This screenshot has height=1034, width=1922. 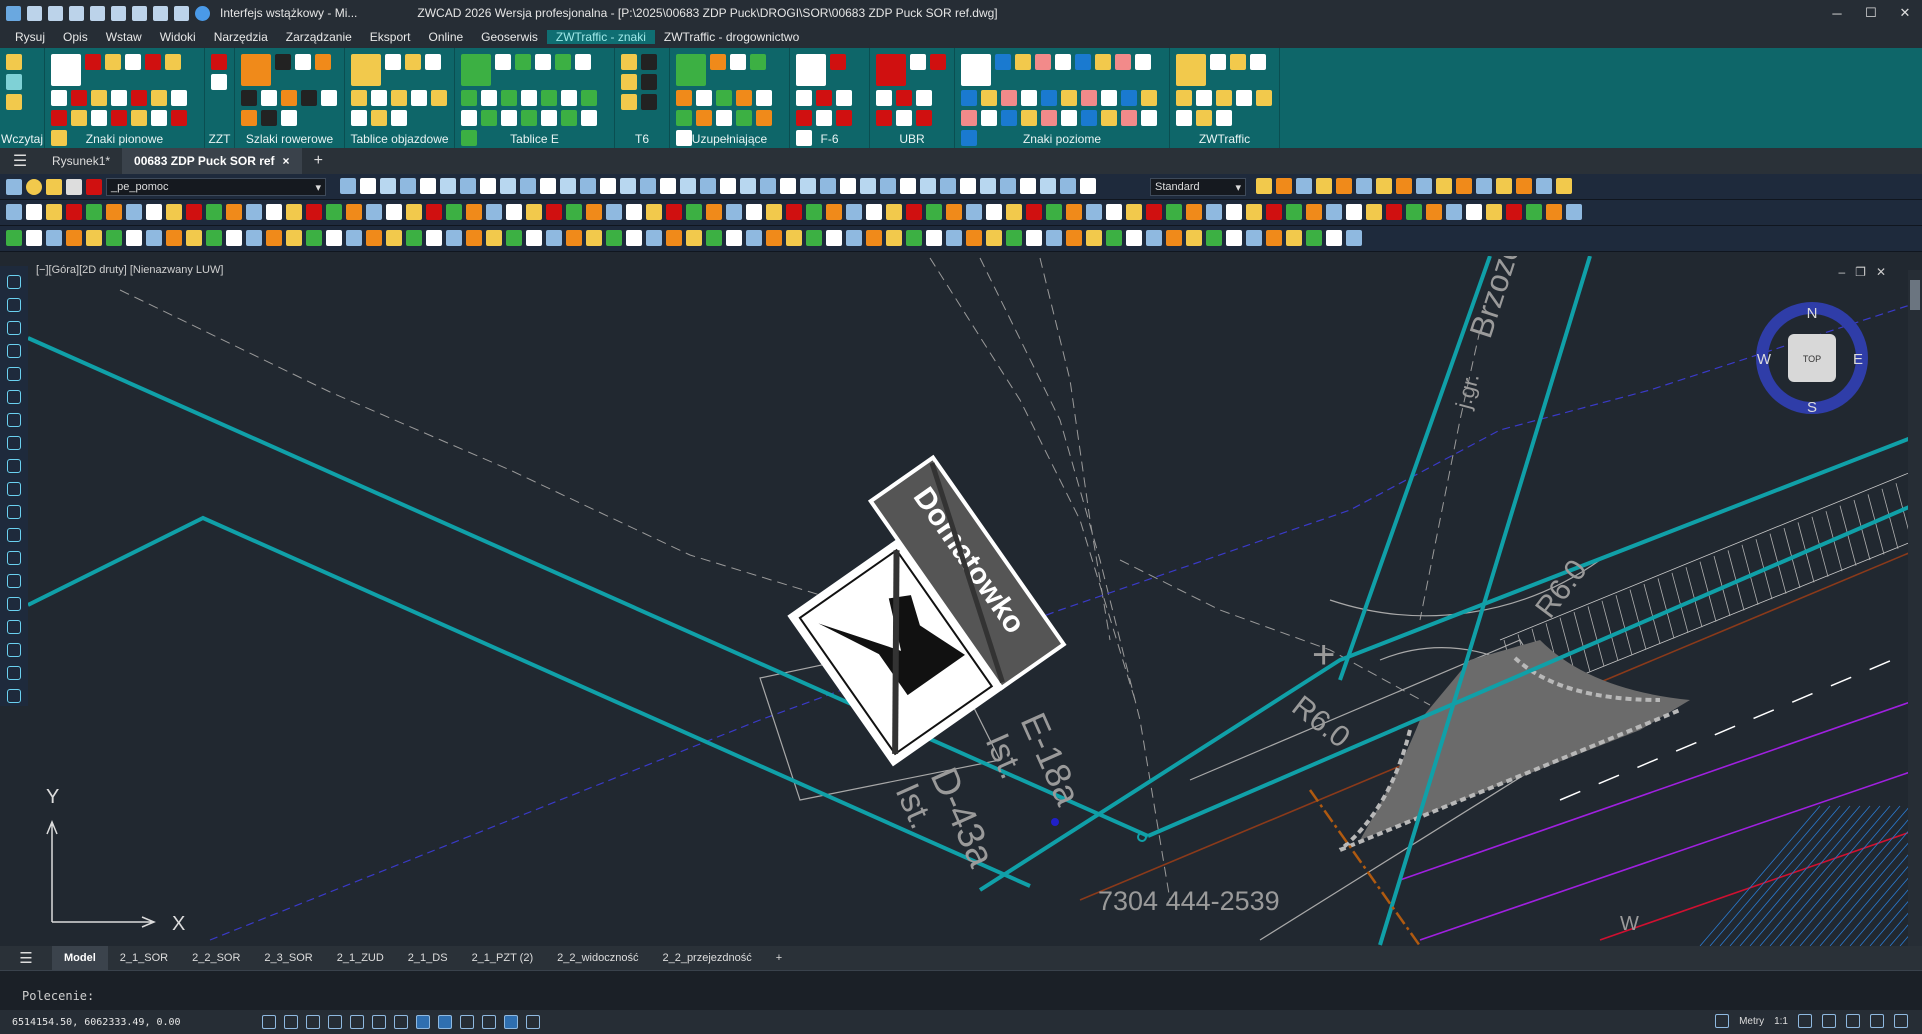 What do you see at coordinates (467, 1022) in the screenshot?
I see `quick-properties-icon` at bounding box center [467, 1022].